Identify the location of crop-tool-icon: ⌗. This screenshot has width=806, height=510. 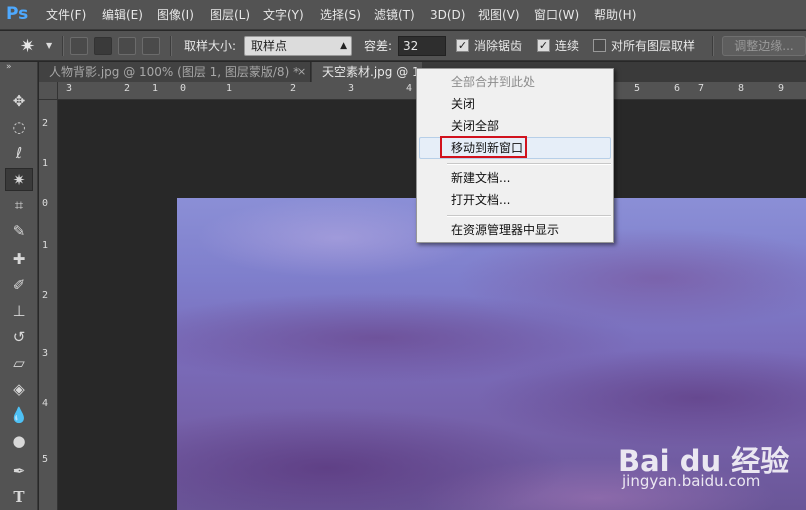
(19, 205).